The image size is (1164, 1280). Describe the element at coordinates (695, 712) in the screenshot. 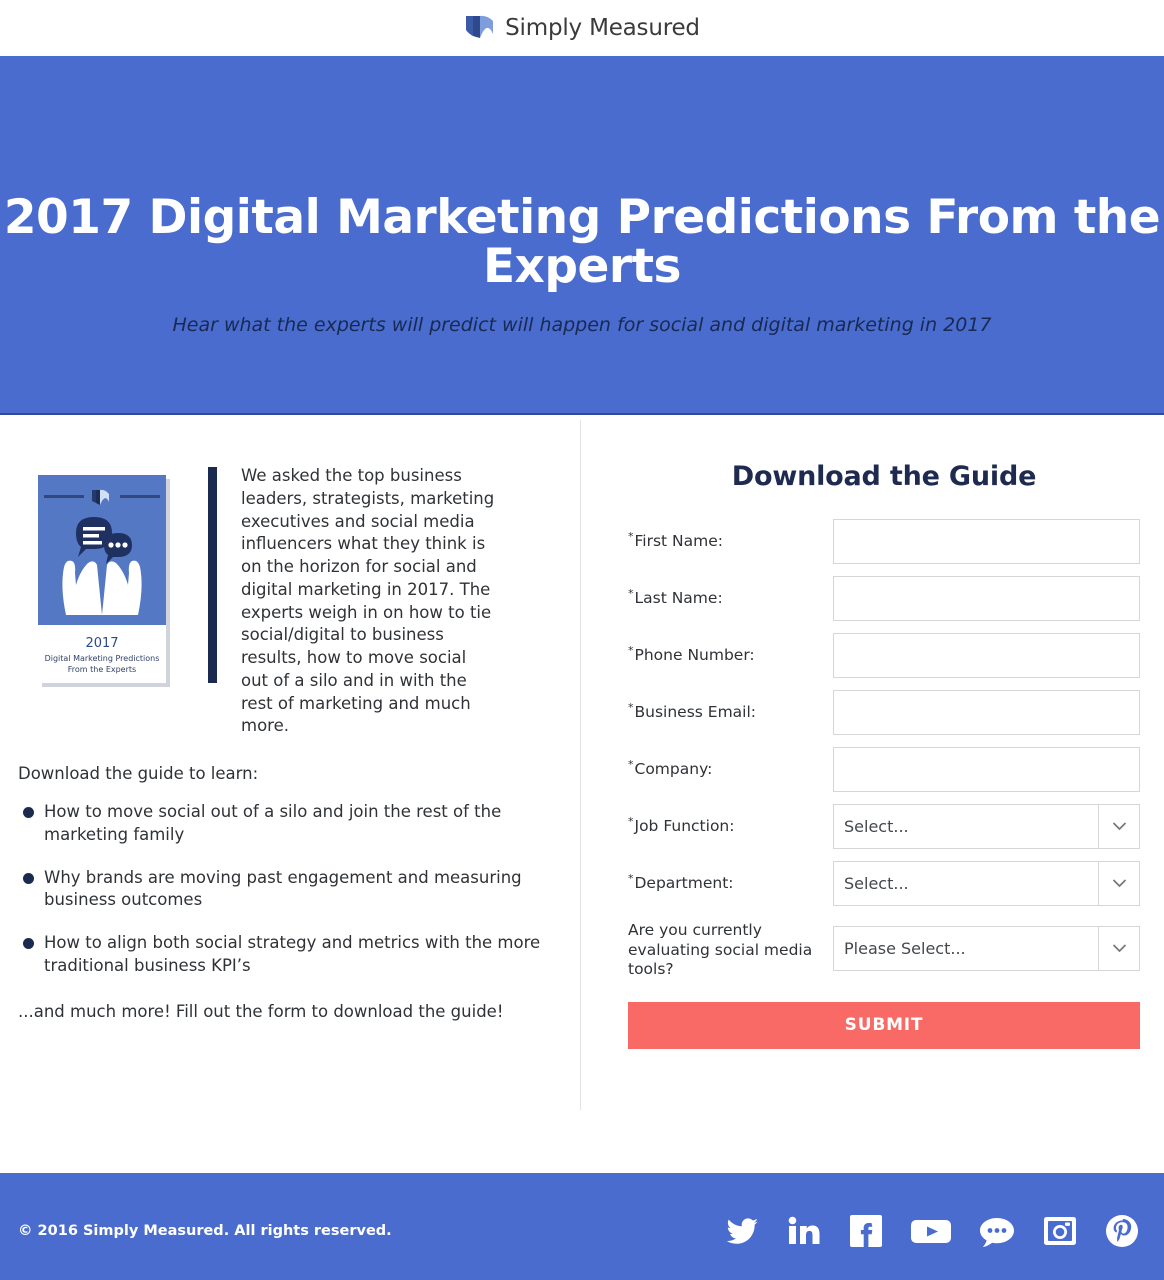

I see `label-text: Business Email:` at that location.